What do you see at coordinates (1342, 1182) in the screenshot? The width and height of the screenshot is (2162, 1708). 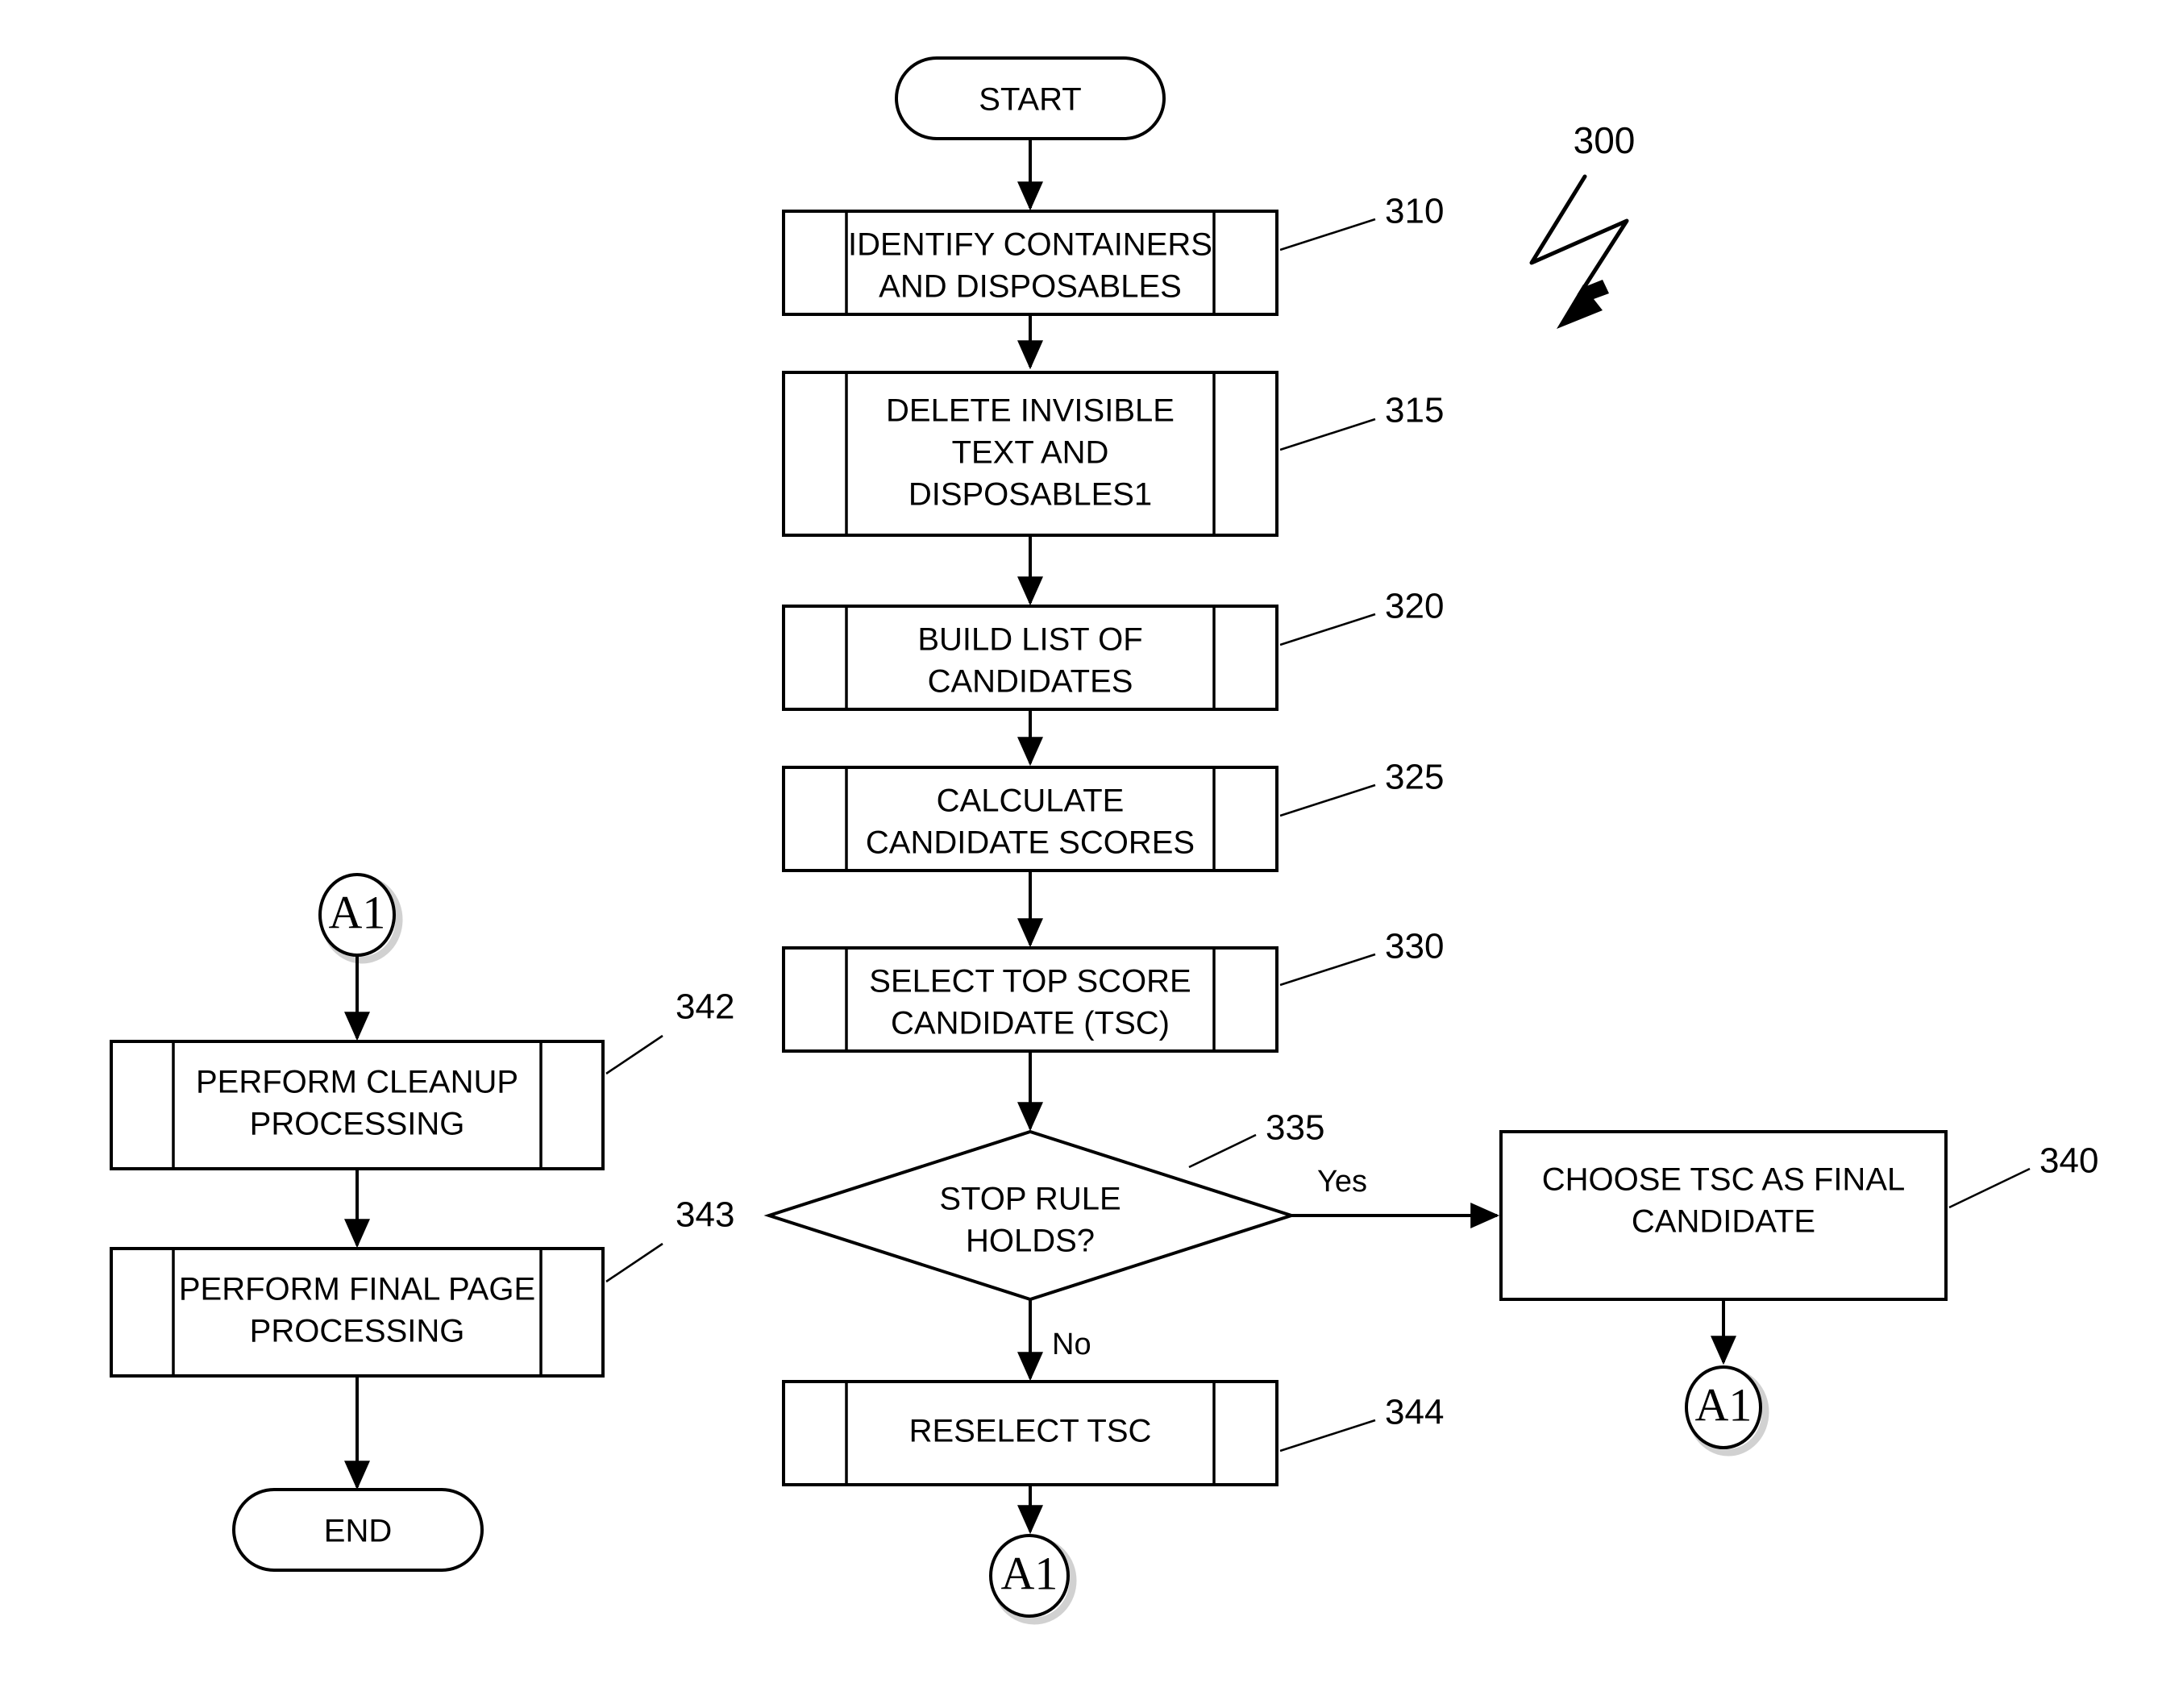 I see `edge-label-yes: Yes` at bounding box center [1342, 1182].